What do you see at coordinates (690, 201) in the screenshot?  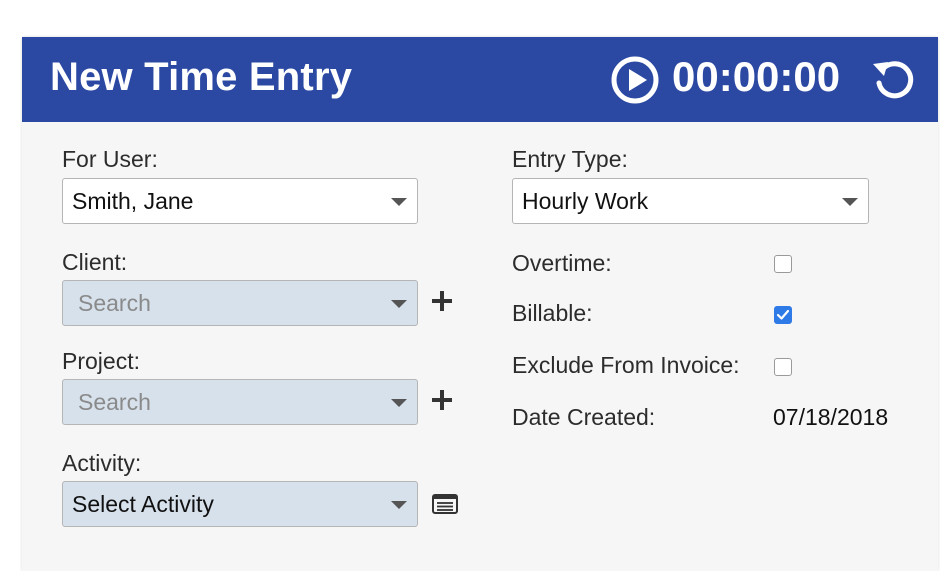 I see `entry-type-select: Hourly Work` at bounding box center [690, 201].